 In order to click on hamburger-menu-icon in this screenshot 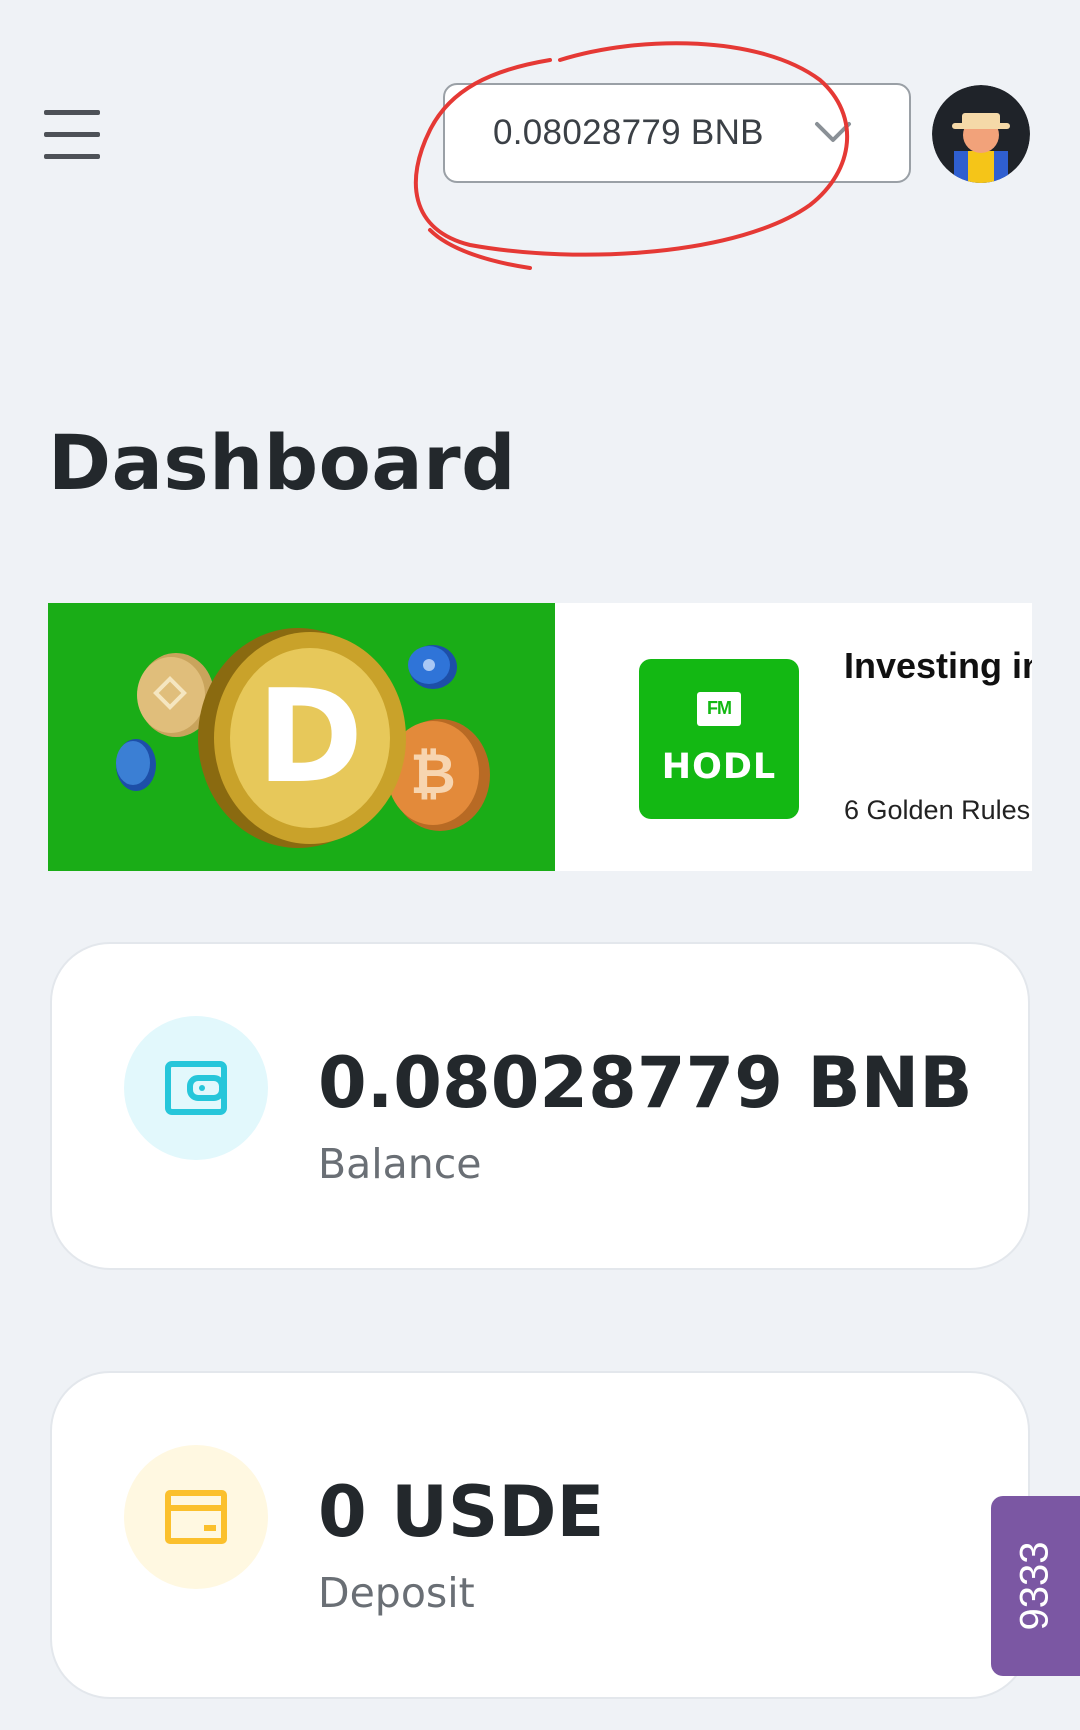, I will do `click(72, 133)`.